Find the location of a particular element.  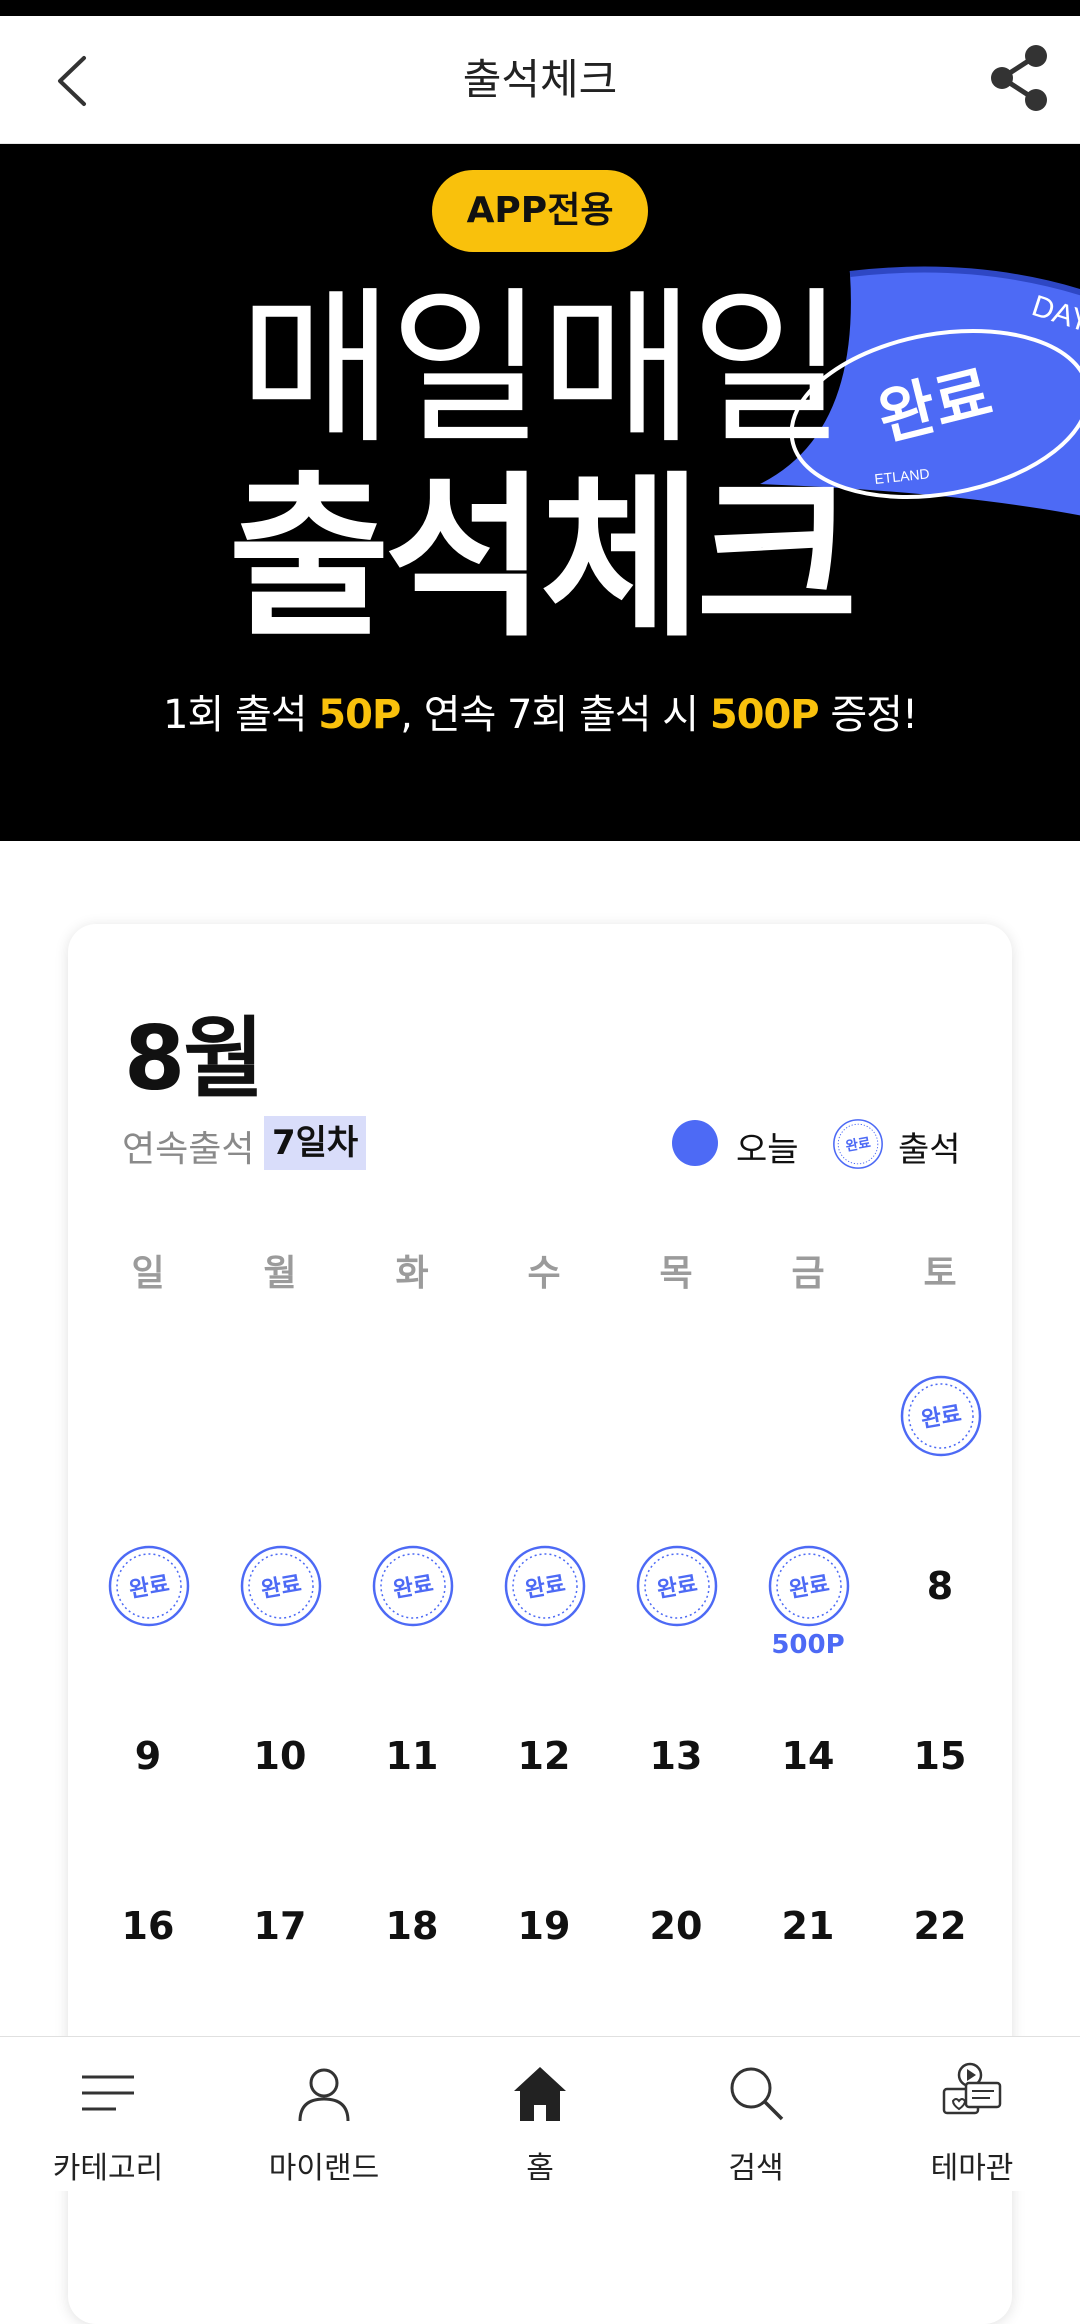

day-number: 10 is located at coordinates (280, 1756).